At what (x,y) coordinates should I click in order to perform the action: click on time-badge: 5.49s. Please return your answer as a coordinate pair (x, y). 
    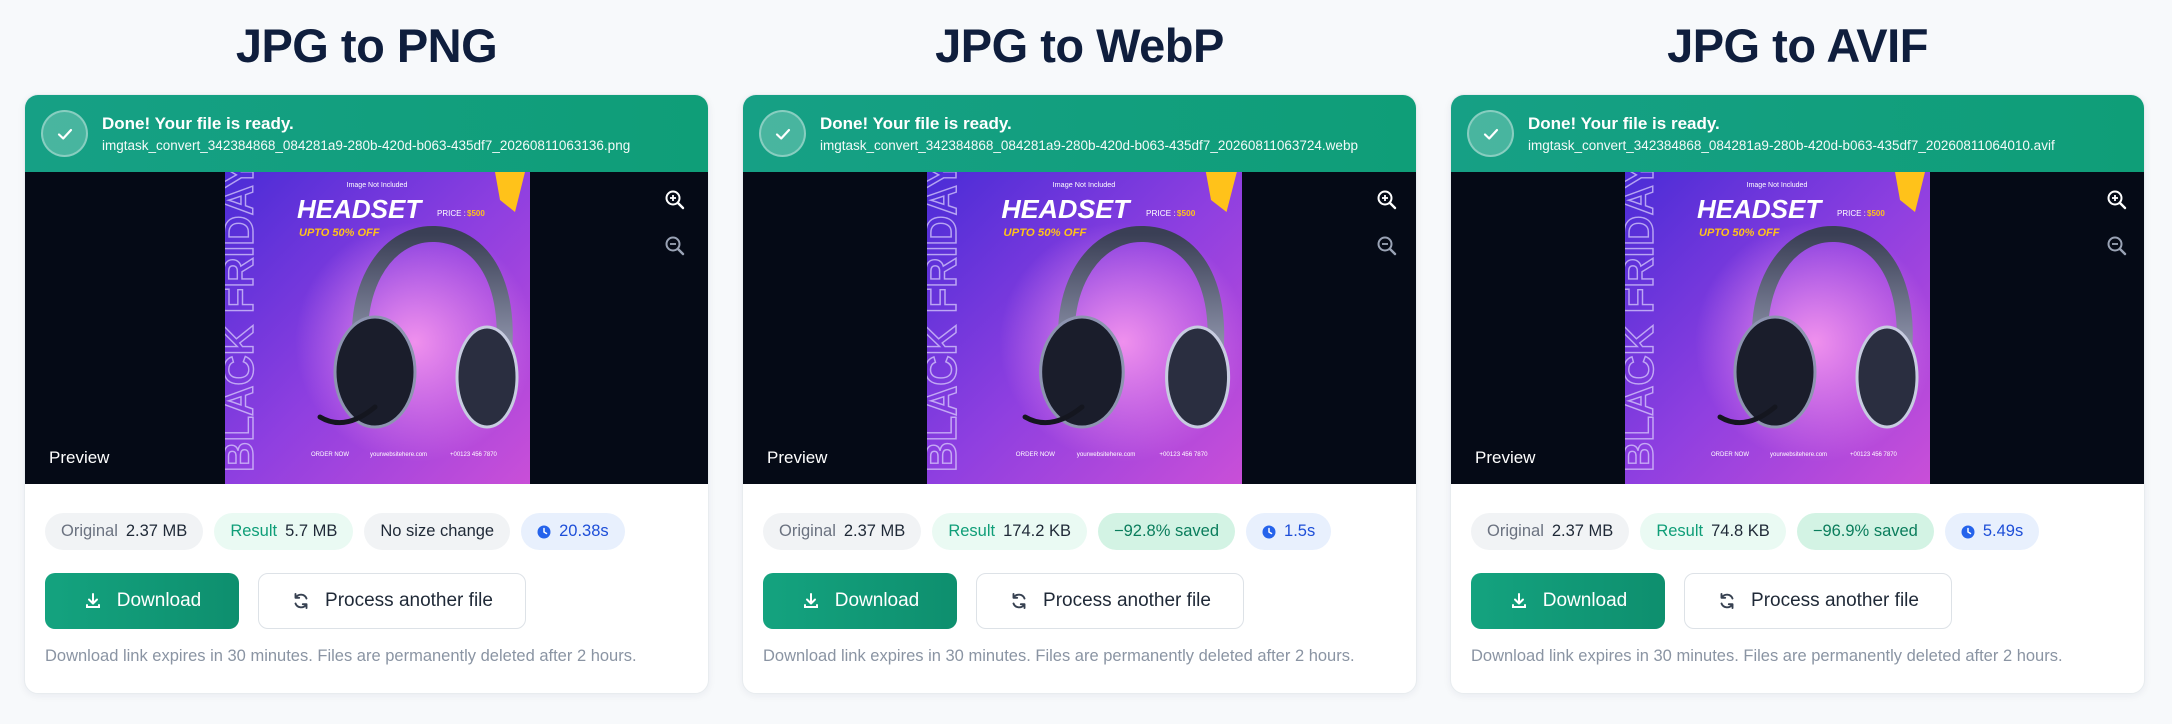
    Looking at the image, I should click on (1992, 531).